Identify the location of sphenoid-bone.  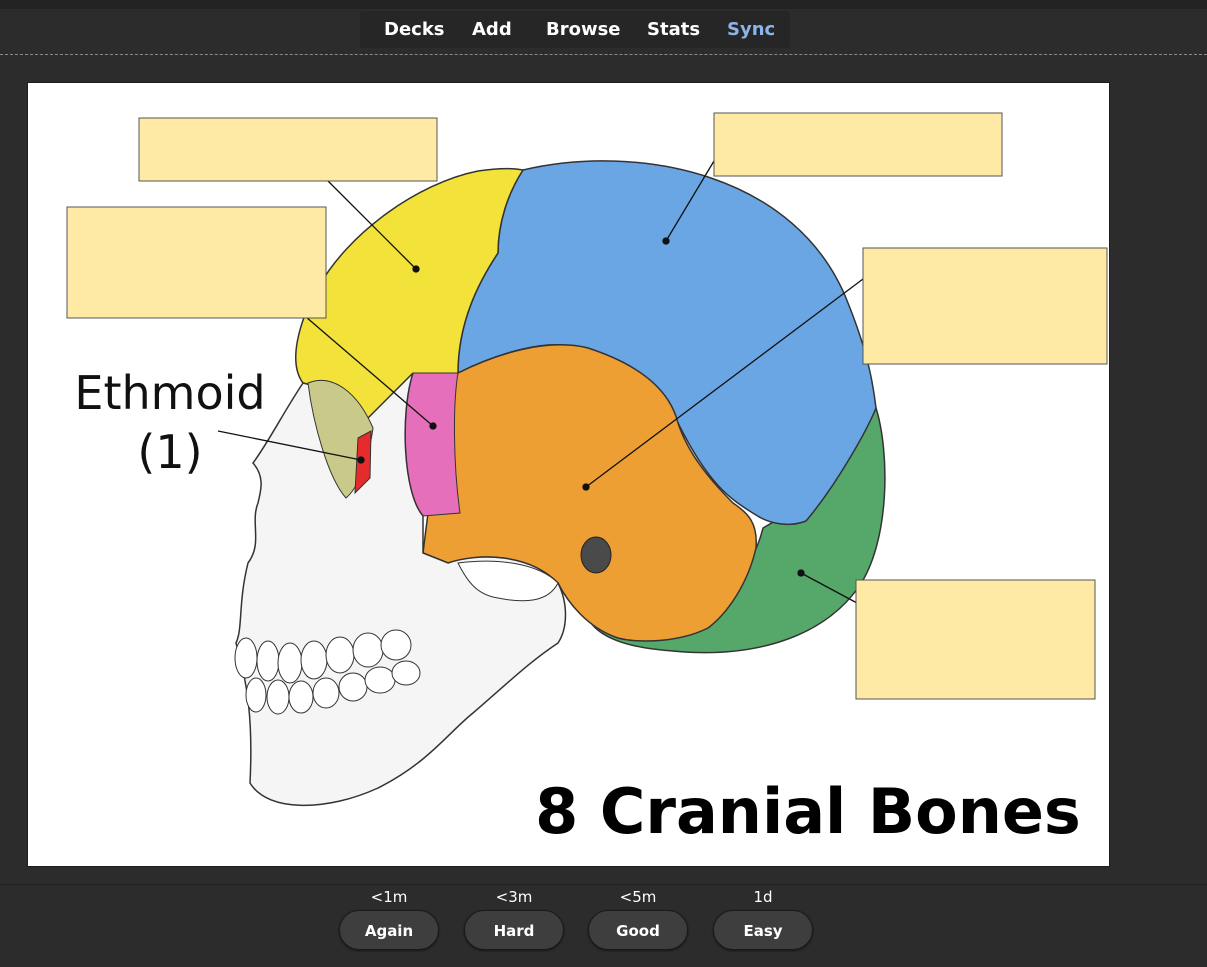
(432, 444).